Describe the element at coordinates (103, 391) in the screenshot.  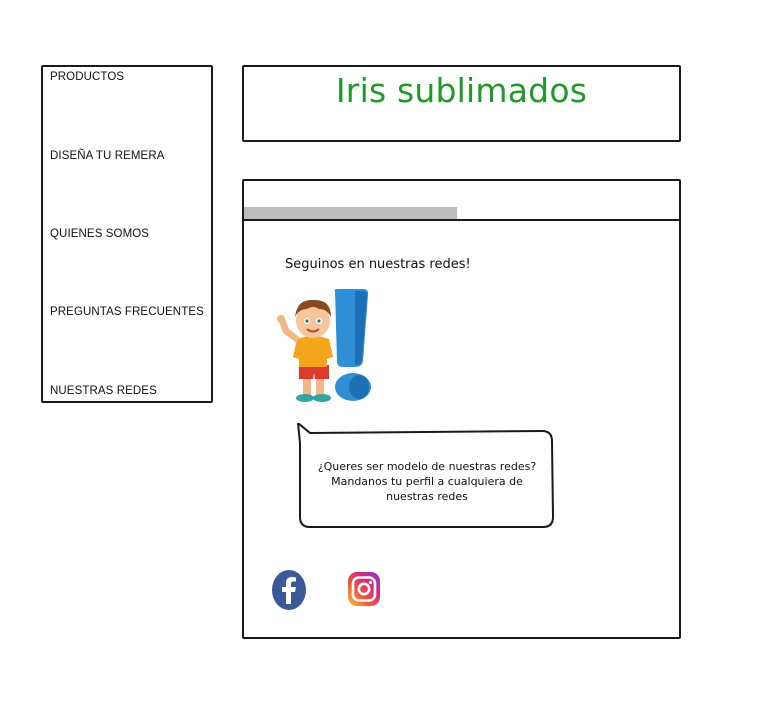
I see `sidebar-item-nuestras-redes: NUESTRAS REDES` at that location.